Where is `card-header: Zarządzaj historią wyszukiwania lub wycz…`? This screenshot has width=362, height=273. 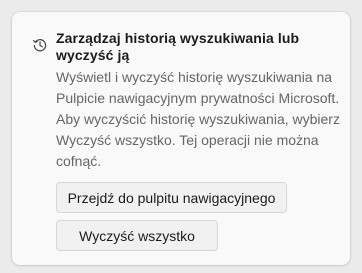
card-header: Zarządzaj historią wyszukiwania lub wycz… is located at coordinates (182, 47).